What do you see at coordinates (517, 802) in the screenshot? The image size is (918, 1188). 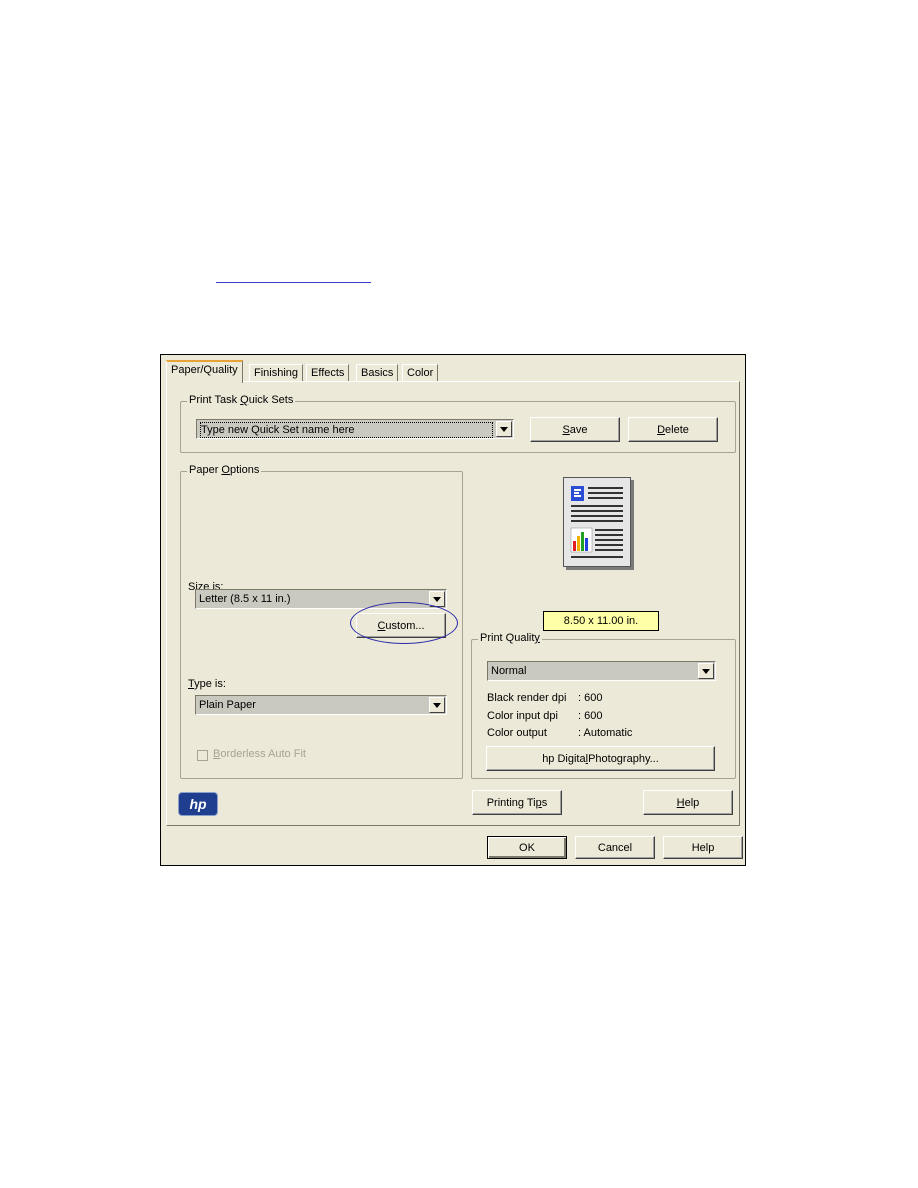 I see `printing-tips-button: Printing Ti p s` at bounding box center [517, 802].